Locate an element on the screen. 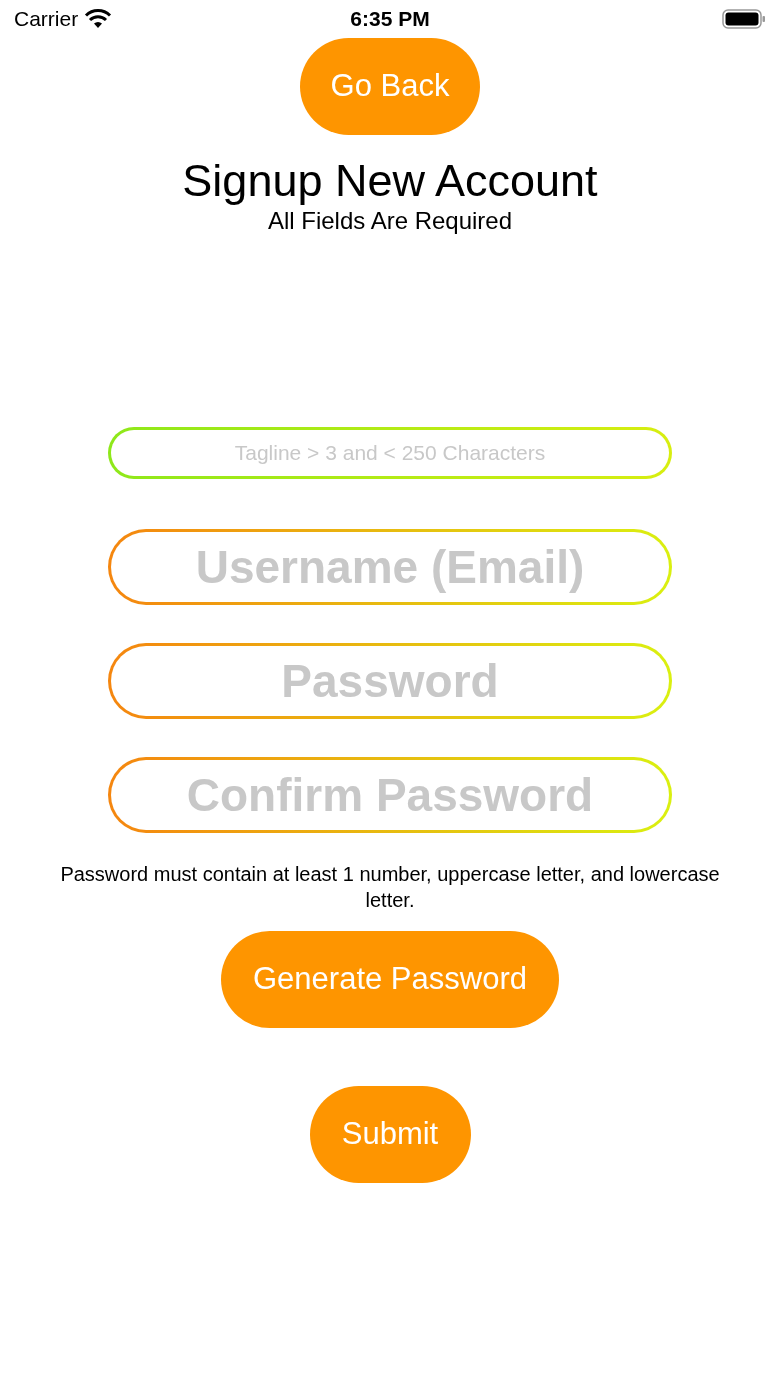  submit-button: Submit is located at coordinates (390, 1134).